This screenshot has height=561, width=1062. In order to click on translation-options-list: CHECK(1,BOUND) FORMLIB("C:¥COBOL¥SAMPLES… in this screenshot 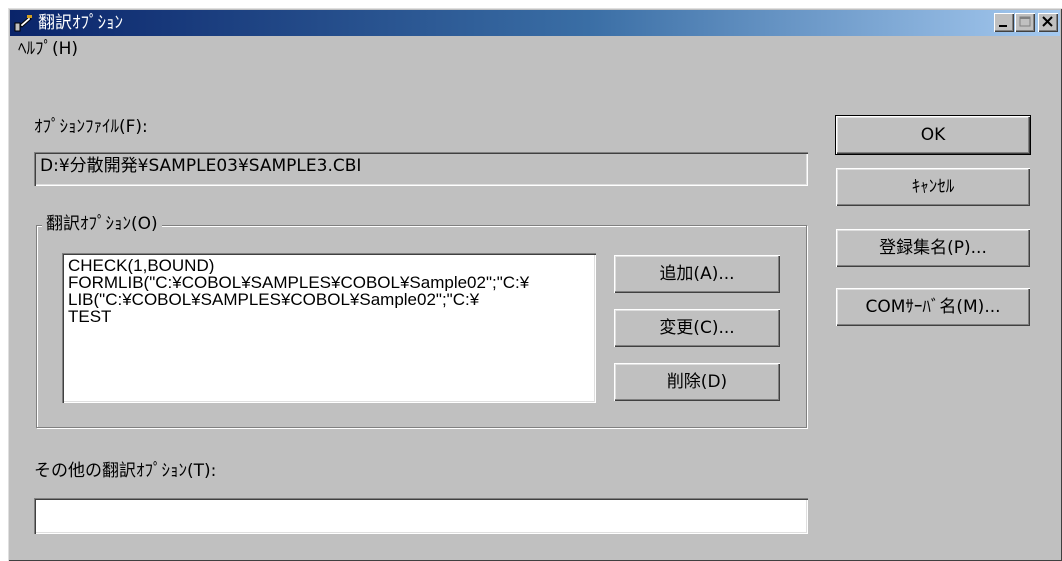, I will do `click(329, 328)`.